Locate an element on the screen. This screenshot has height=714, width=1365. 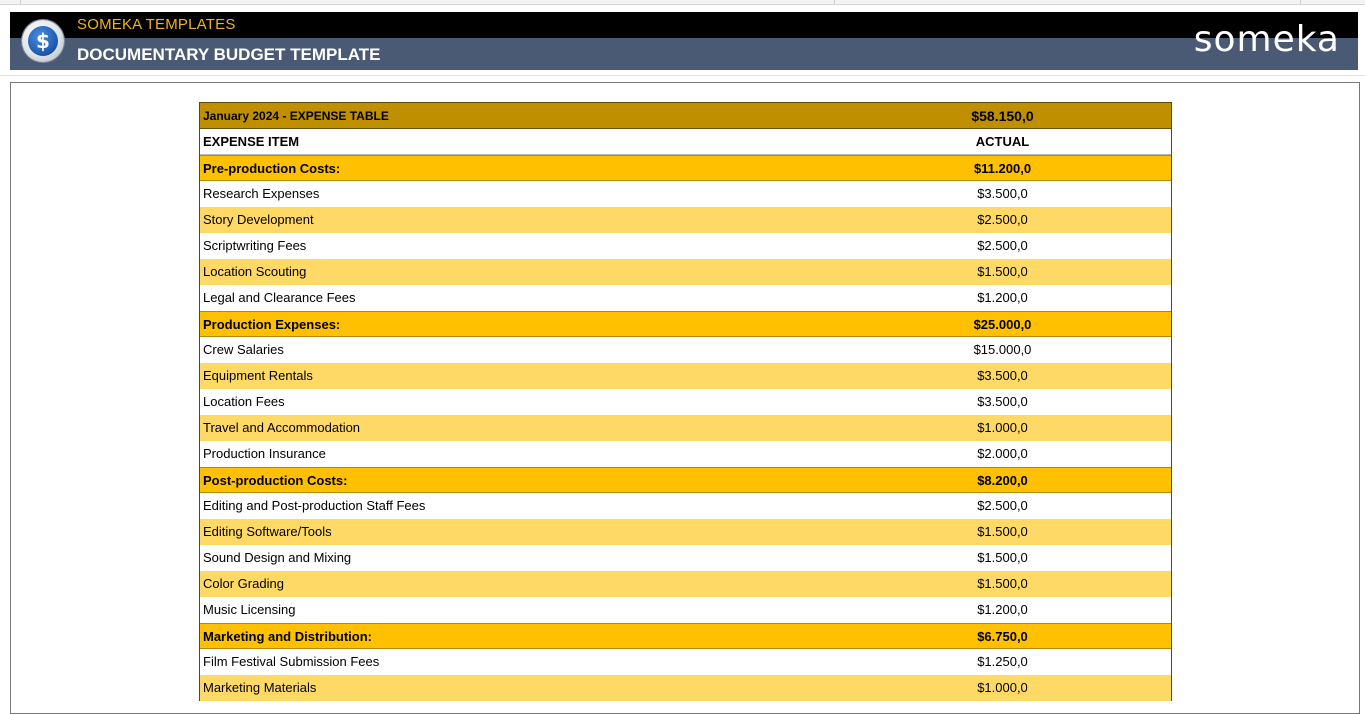
table-row: Research Expenses $3.500,0 is located at coordinates (685, 194).